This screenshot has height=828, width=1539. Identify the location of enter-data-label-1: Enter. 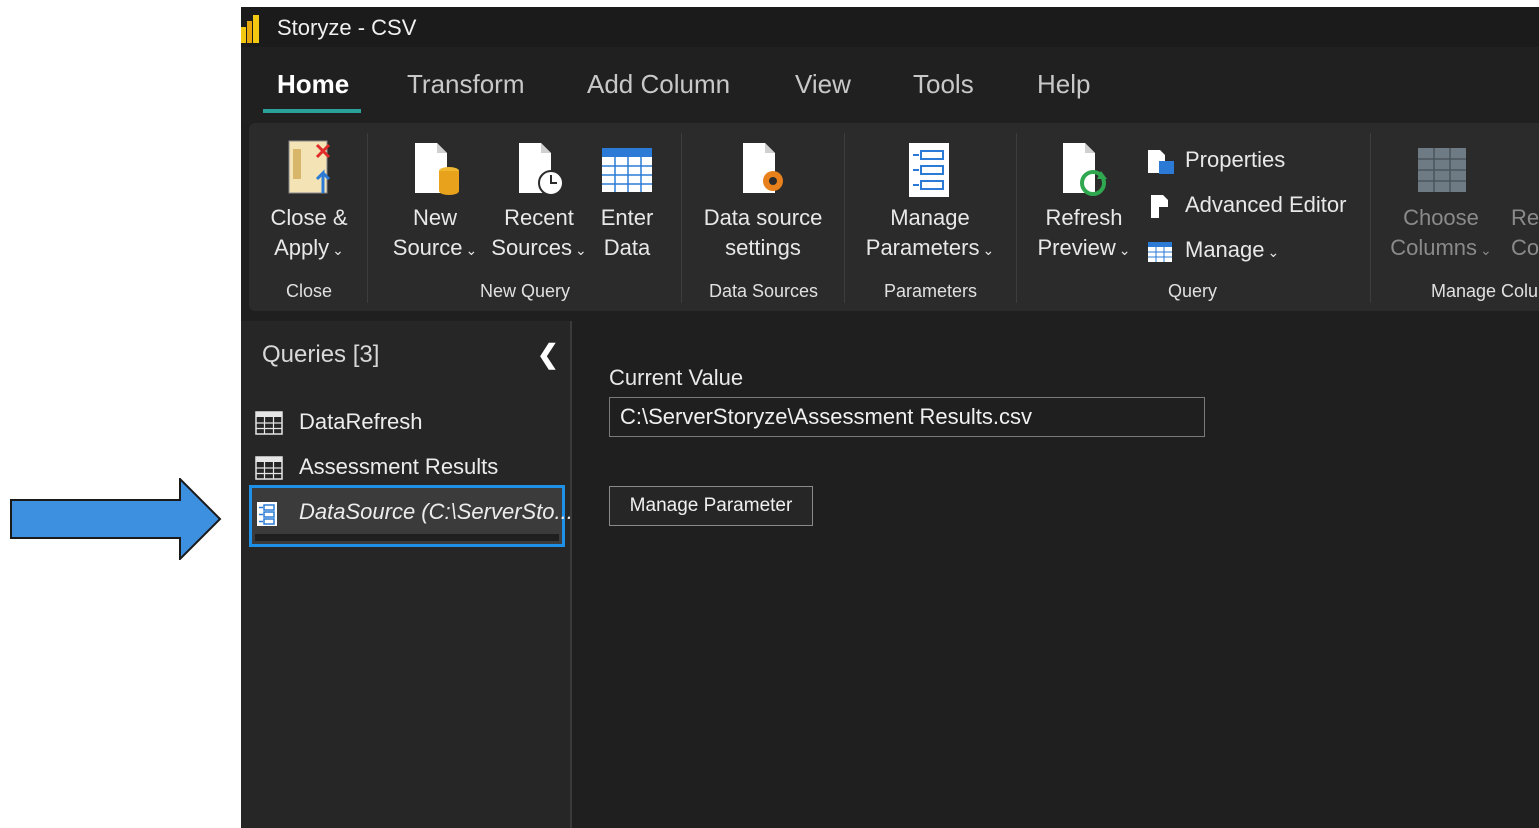
(627, 217).